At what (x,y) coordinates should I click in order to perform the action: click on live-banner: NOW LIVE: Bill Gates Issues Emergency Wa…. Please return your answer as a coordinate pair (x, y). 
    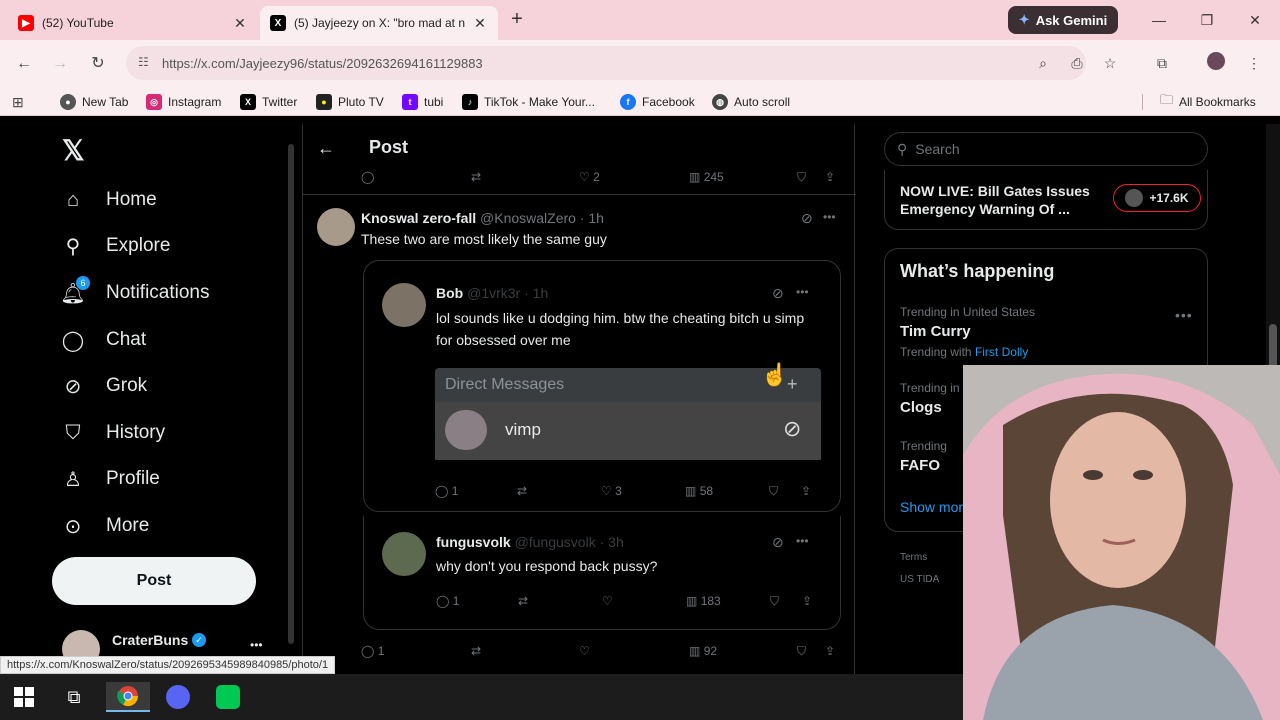
    Looking at the image, I should click on (1046, 200).